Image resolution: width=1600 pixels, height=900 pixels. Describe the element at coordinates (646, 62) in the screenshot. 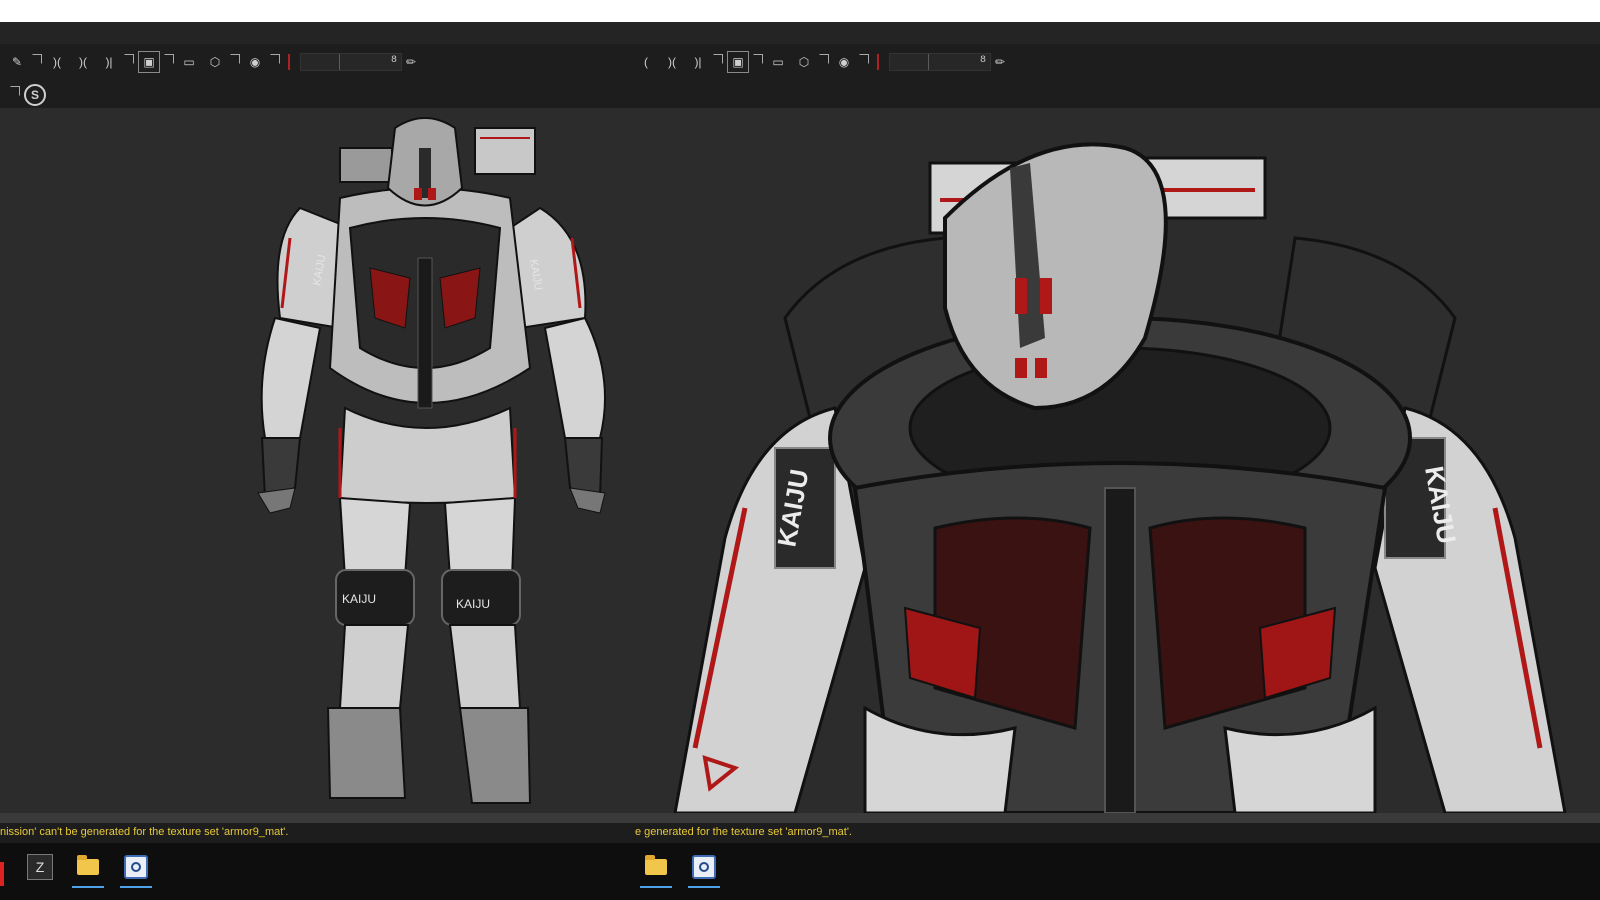

I see `symmetry-x-icon: (` at that location.